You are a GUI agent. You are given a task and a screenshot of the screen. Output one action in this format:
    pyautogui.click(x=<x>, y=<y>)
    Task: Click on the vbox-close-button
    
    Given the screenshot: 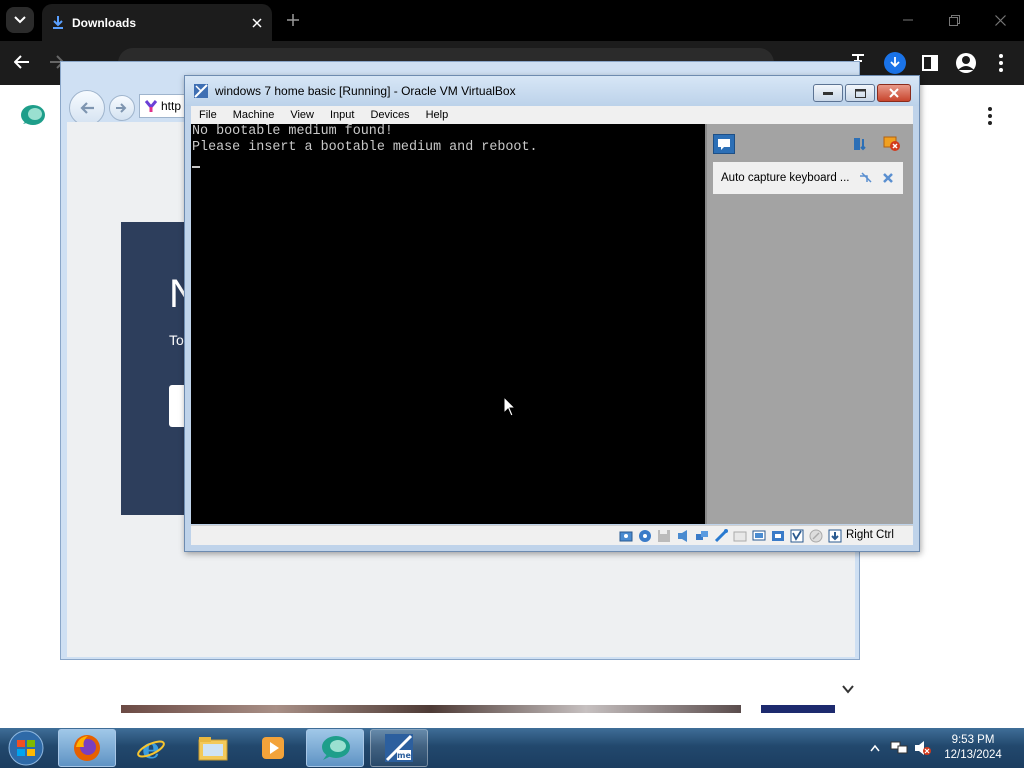 What is the action you would take?
    pyautogui.click(x=894, y=93)
    